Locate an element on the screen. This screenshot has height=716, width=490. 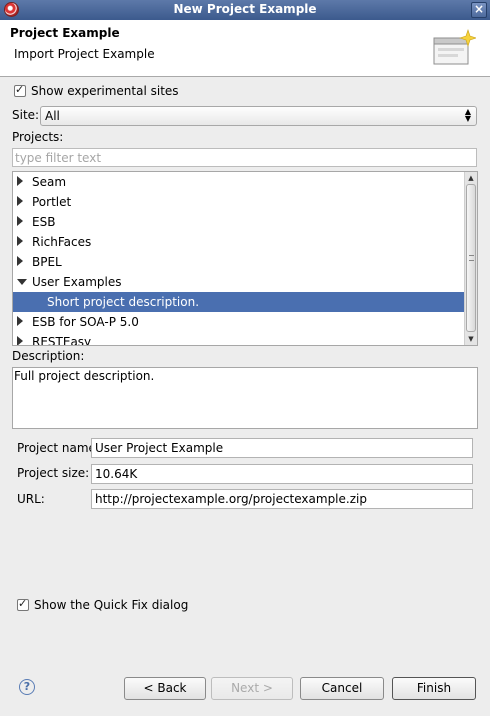
tree-item-resteasy: RESTEasy is located at coordinates (238, 339).